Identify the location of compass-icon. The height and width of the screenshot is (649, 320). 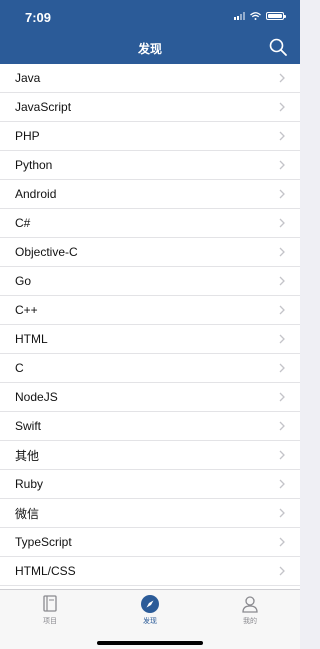
(150, 604).